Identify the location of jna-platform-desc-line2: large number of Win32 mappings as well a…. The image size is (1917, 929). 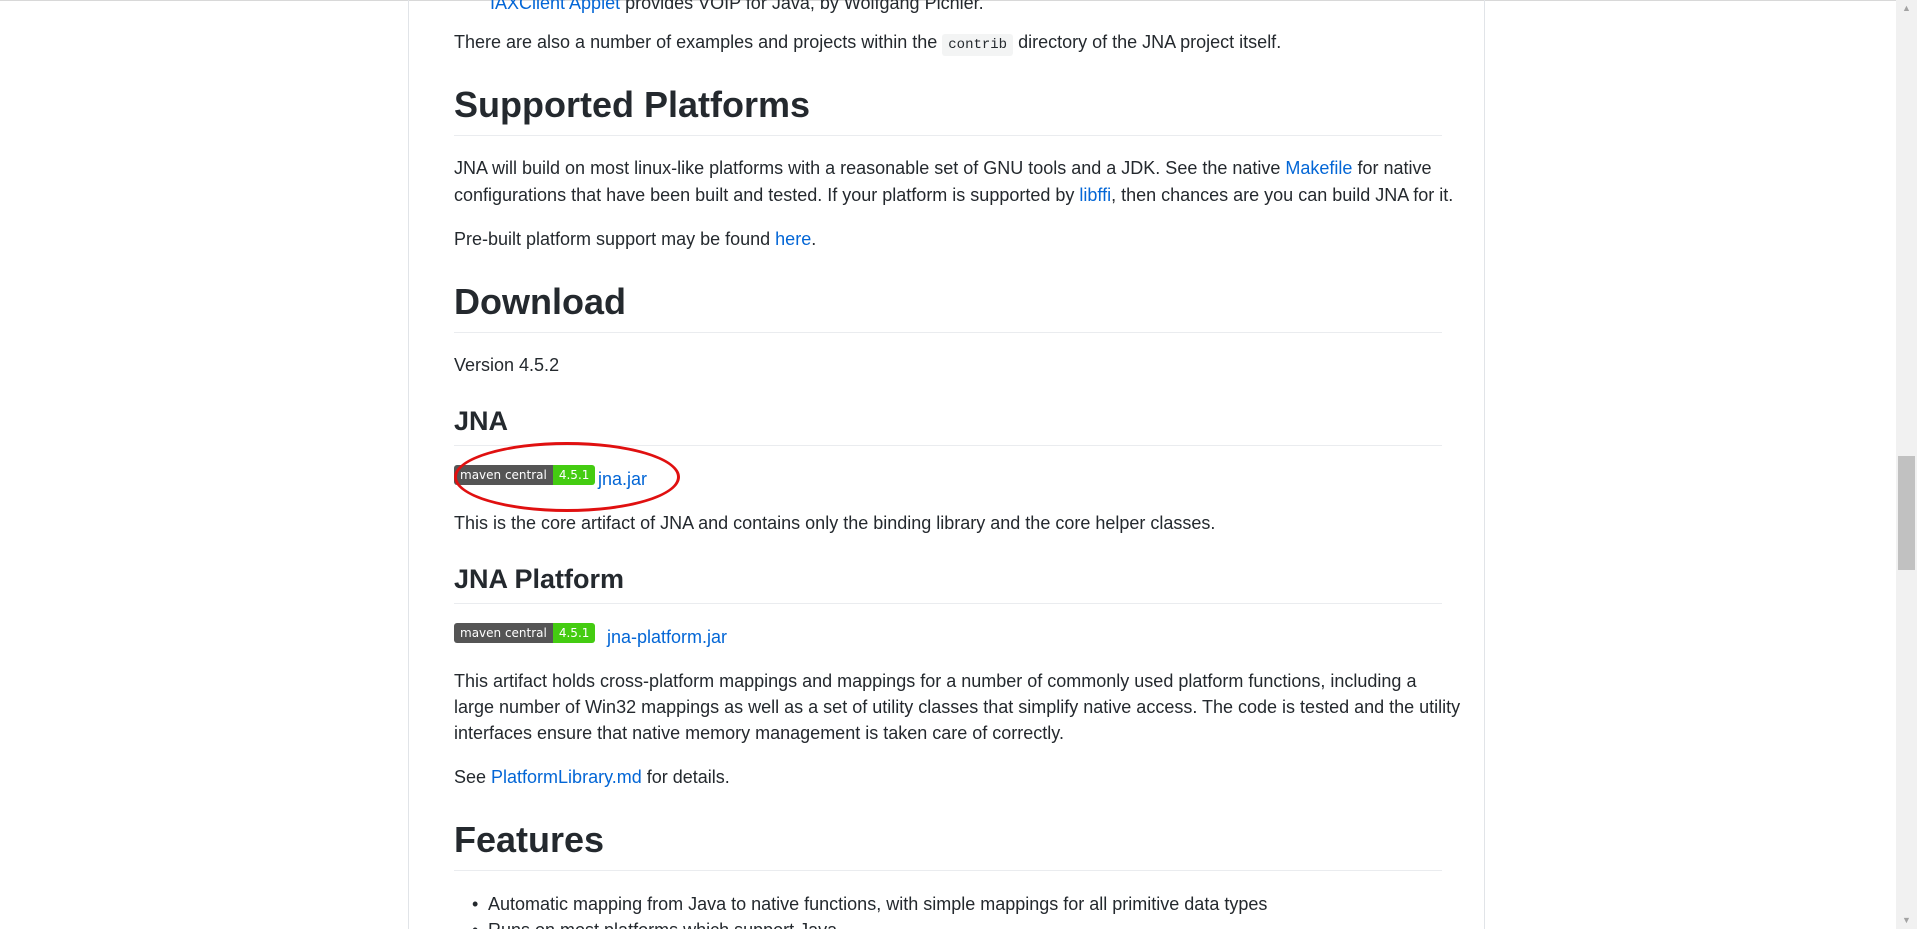
(957, 707).